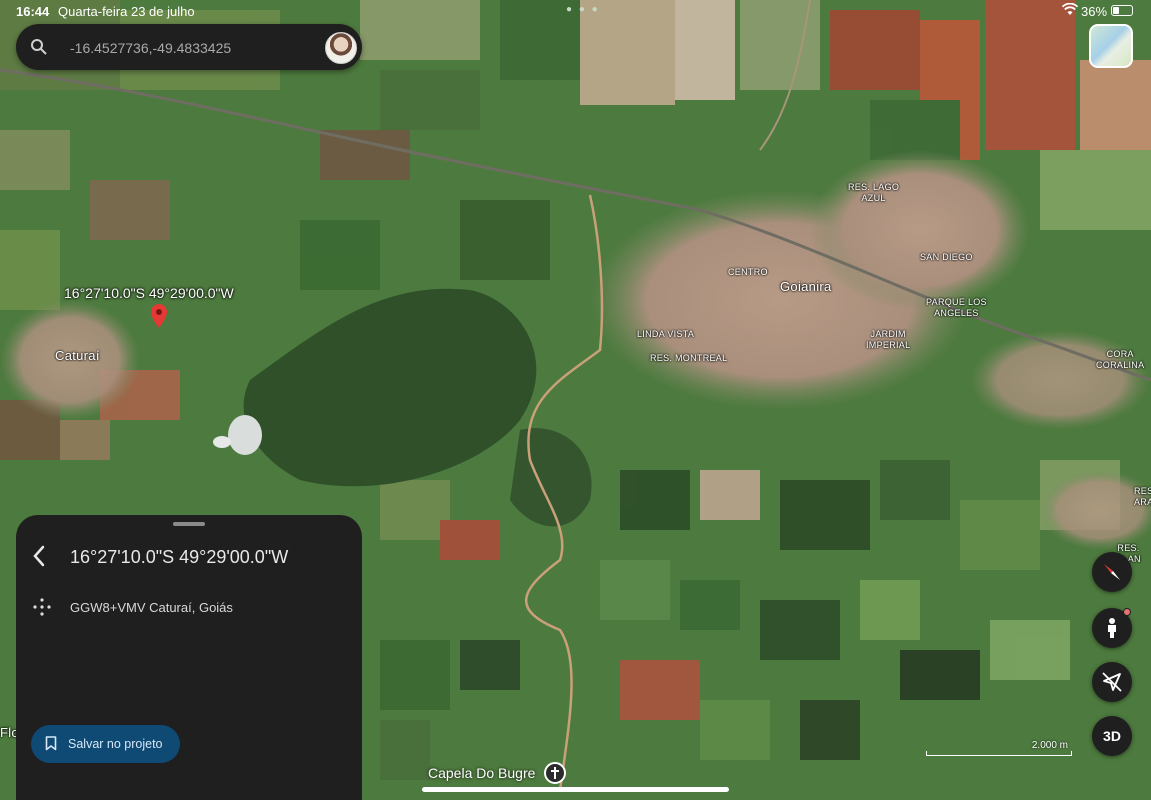  I want to click on status-date: Quarta-feira 23 de julho, so click(126, 11).